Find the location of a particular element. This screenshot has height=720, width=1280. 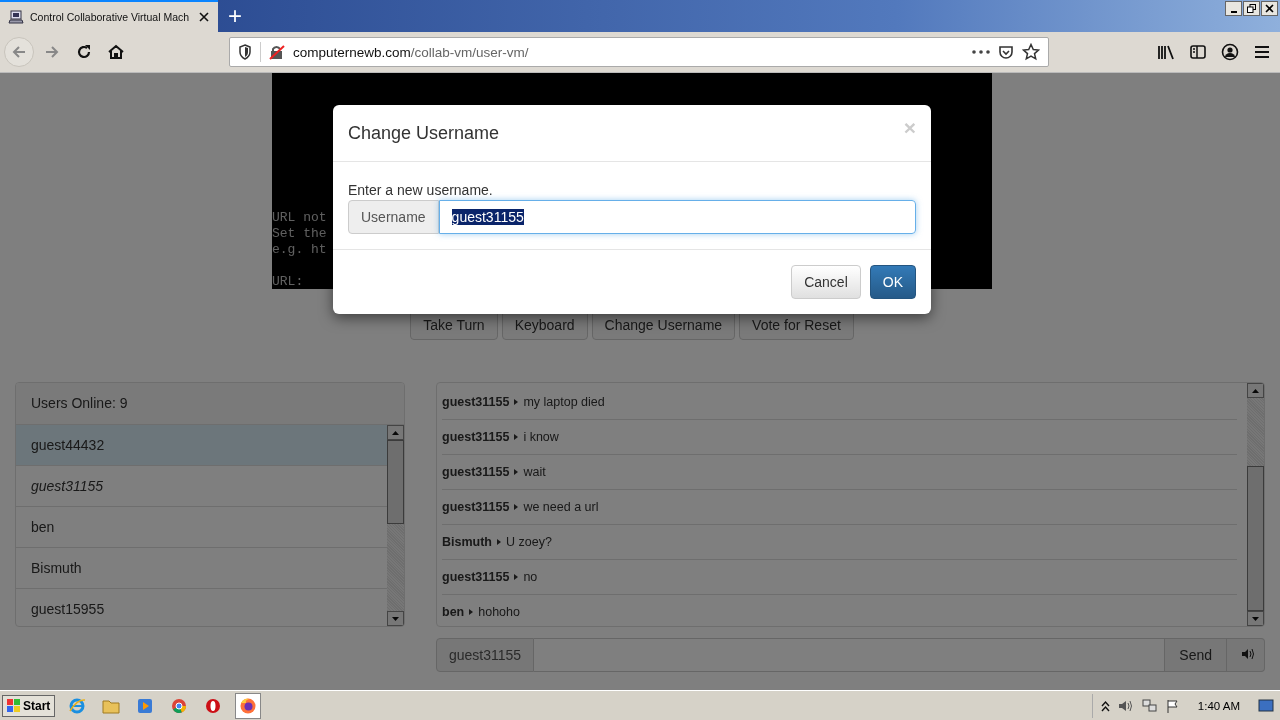

restore-icon is located at coordinates (1251, 8).